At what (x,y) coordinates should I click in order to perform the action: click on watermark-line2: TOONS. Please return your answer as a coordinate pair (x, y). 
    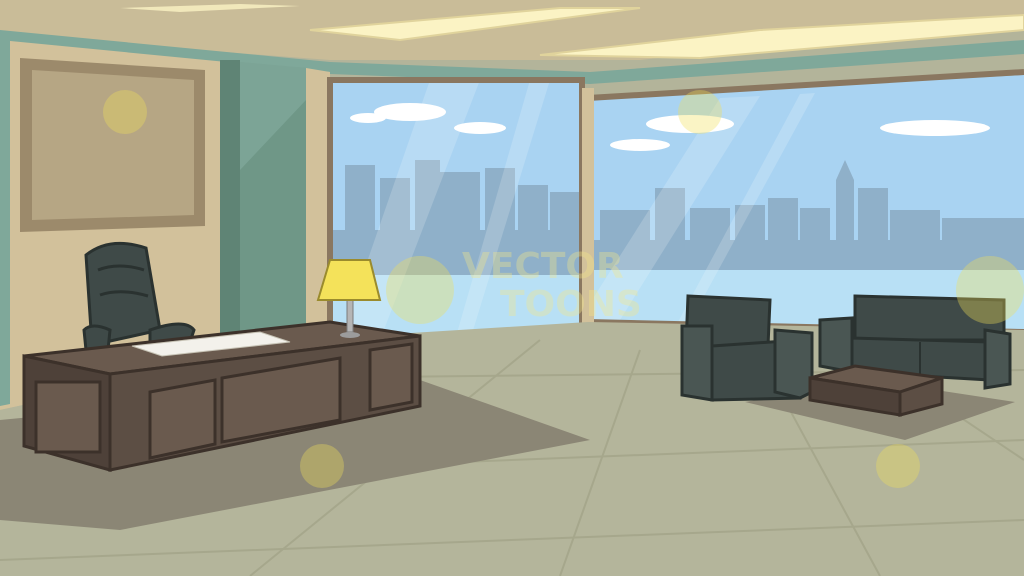
    Looking at the image, I should click on (571, 304).